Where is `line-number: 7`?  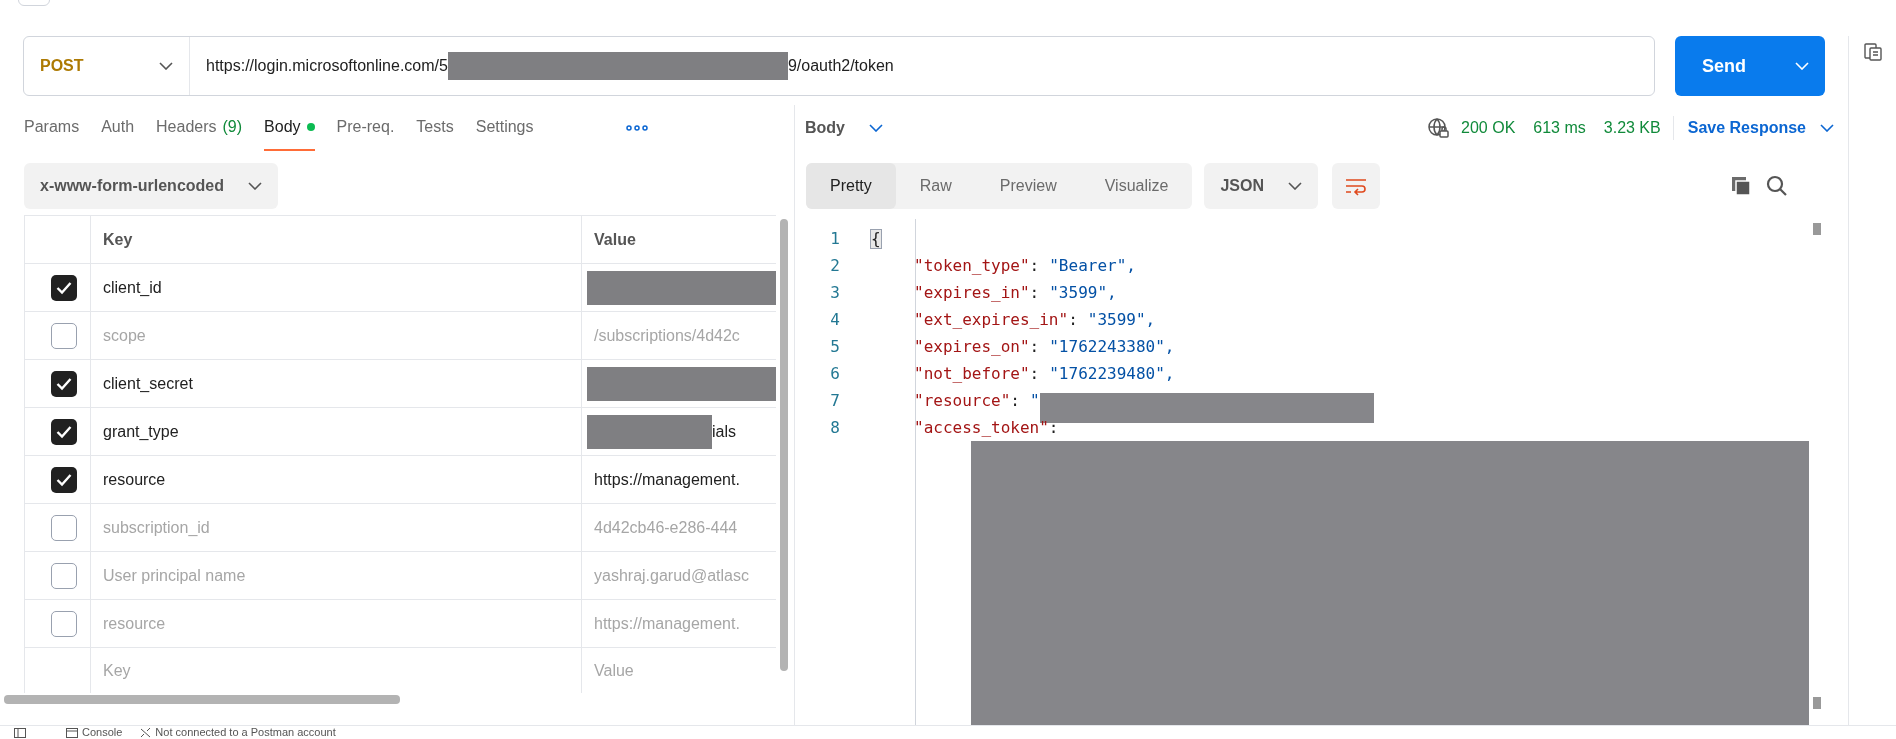
line-number: 7 is located at coordinates (834, 400).